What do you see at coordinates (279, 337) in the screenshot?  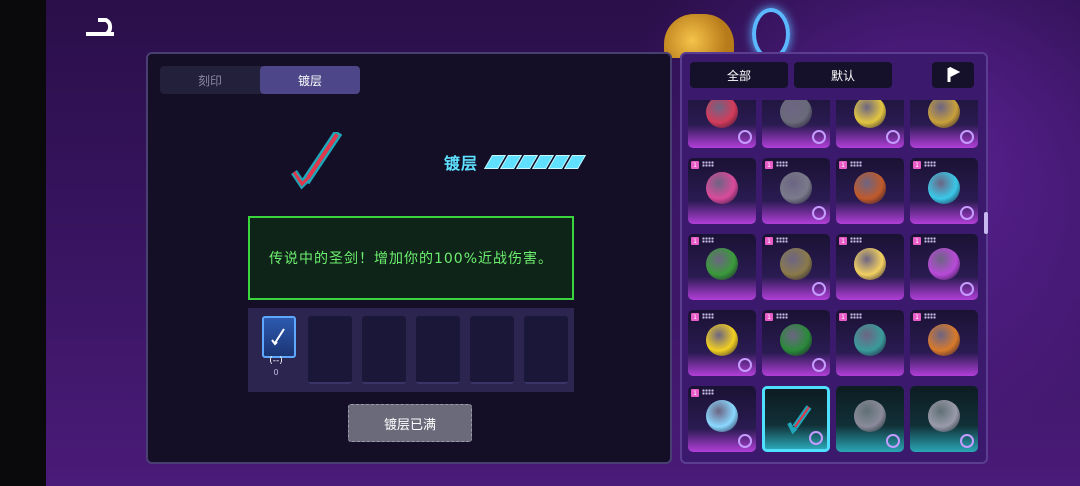 I see `sword-card-icon` at bounding box center [279, 337].